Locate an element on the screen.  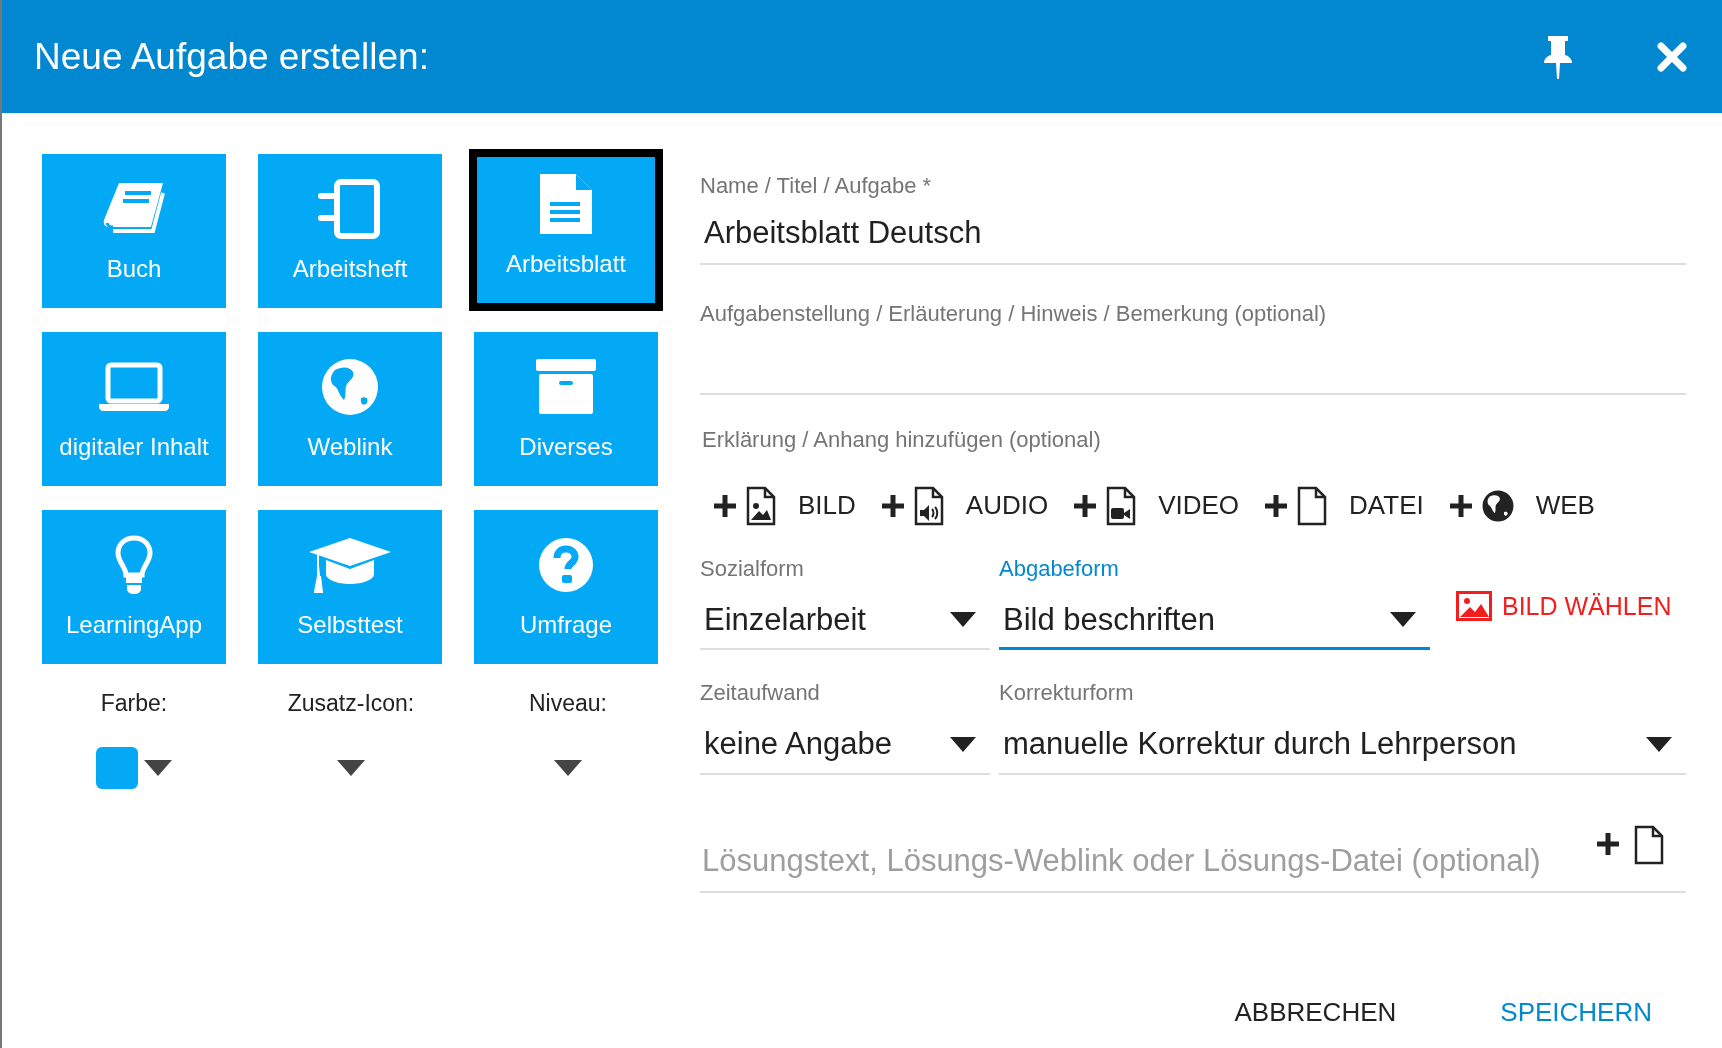
choose-image-button: BILD WÄHLEN is located at coordinates (1564, 606).